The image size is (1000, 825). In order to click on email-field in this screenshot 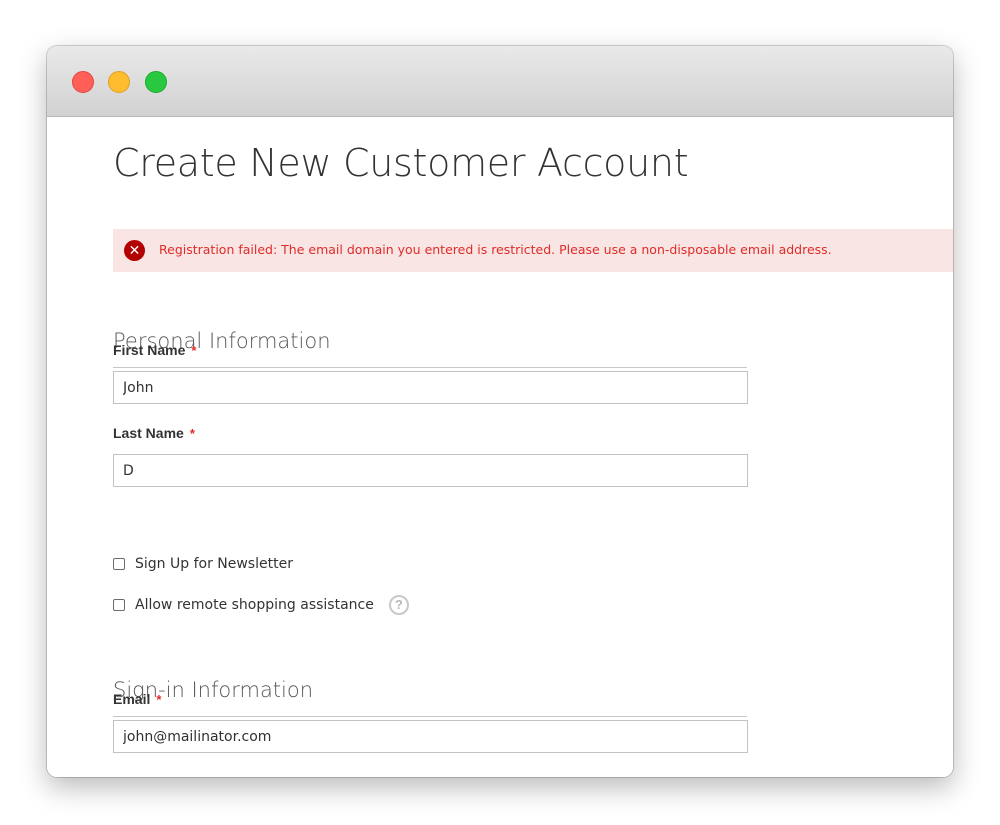, I will do `click(430, 736)`.